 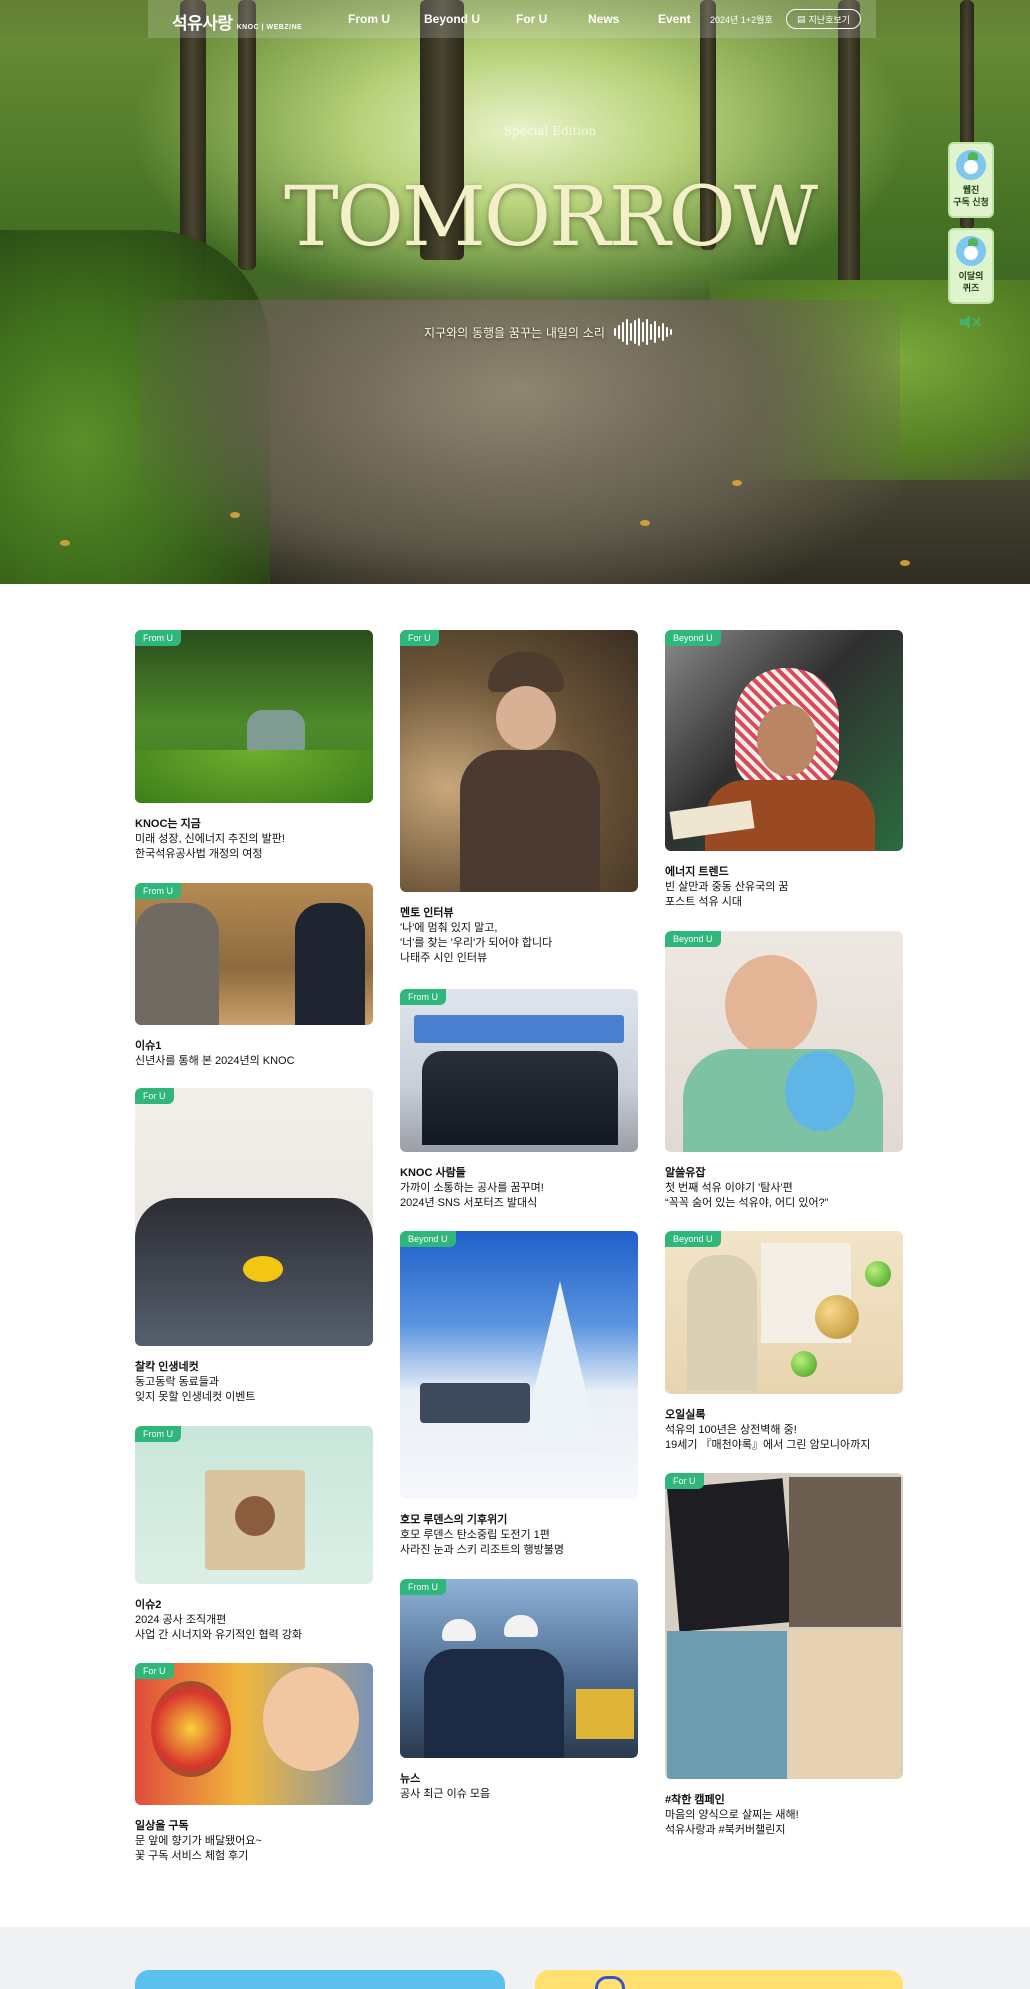 I want to click on book-cover, so click(x=731, y=1555).